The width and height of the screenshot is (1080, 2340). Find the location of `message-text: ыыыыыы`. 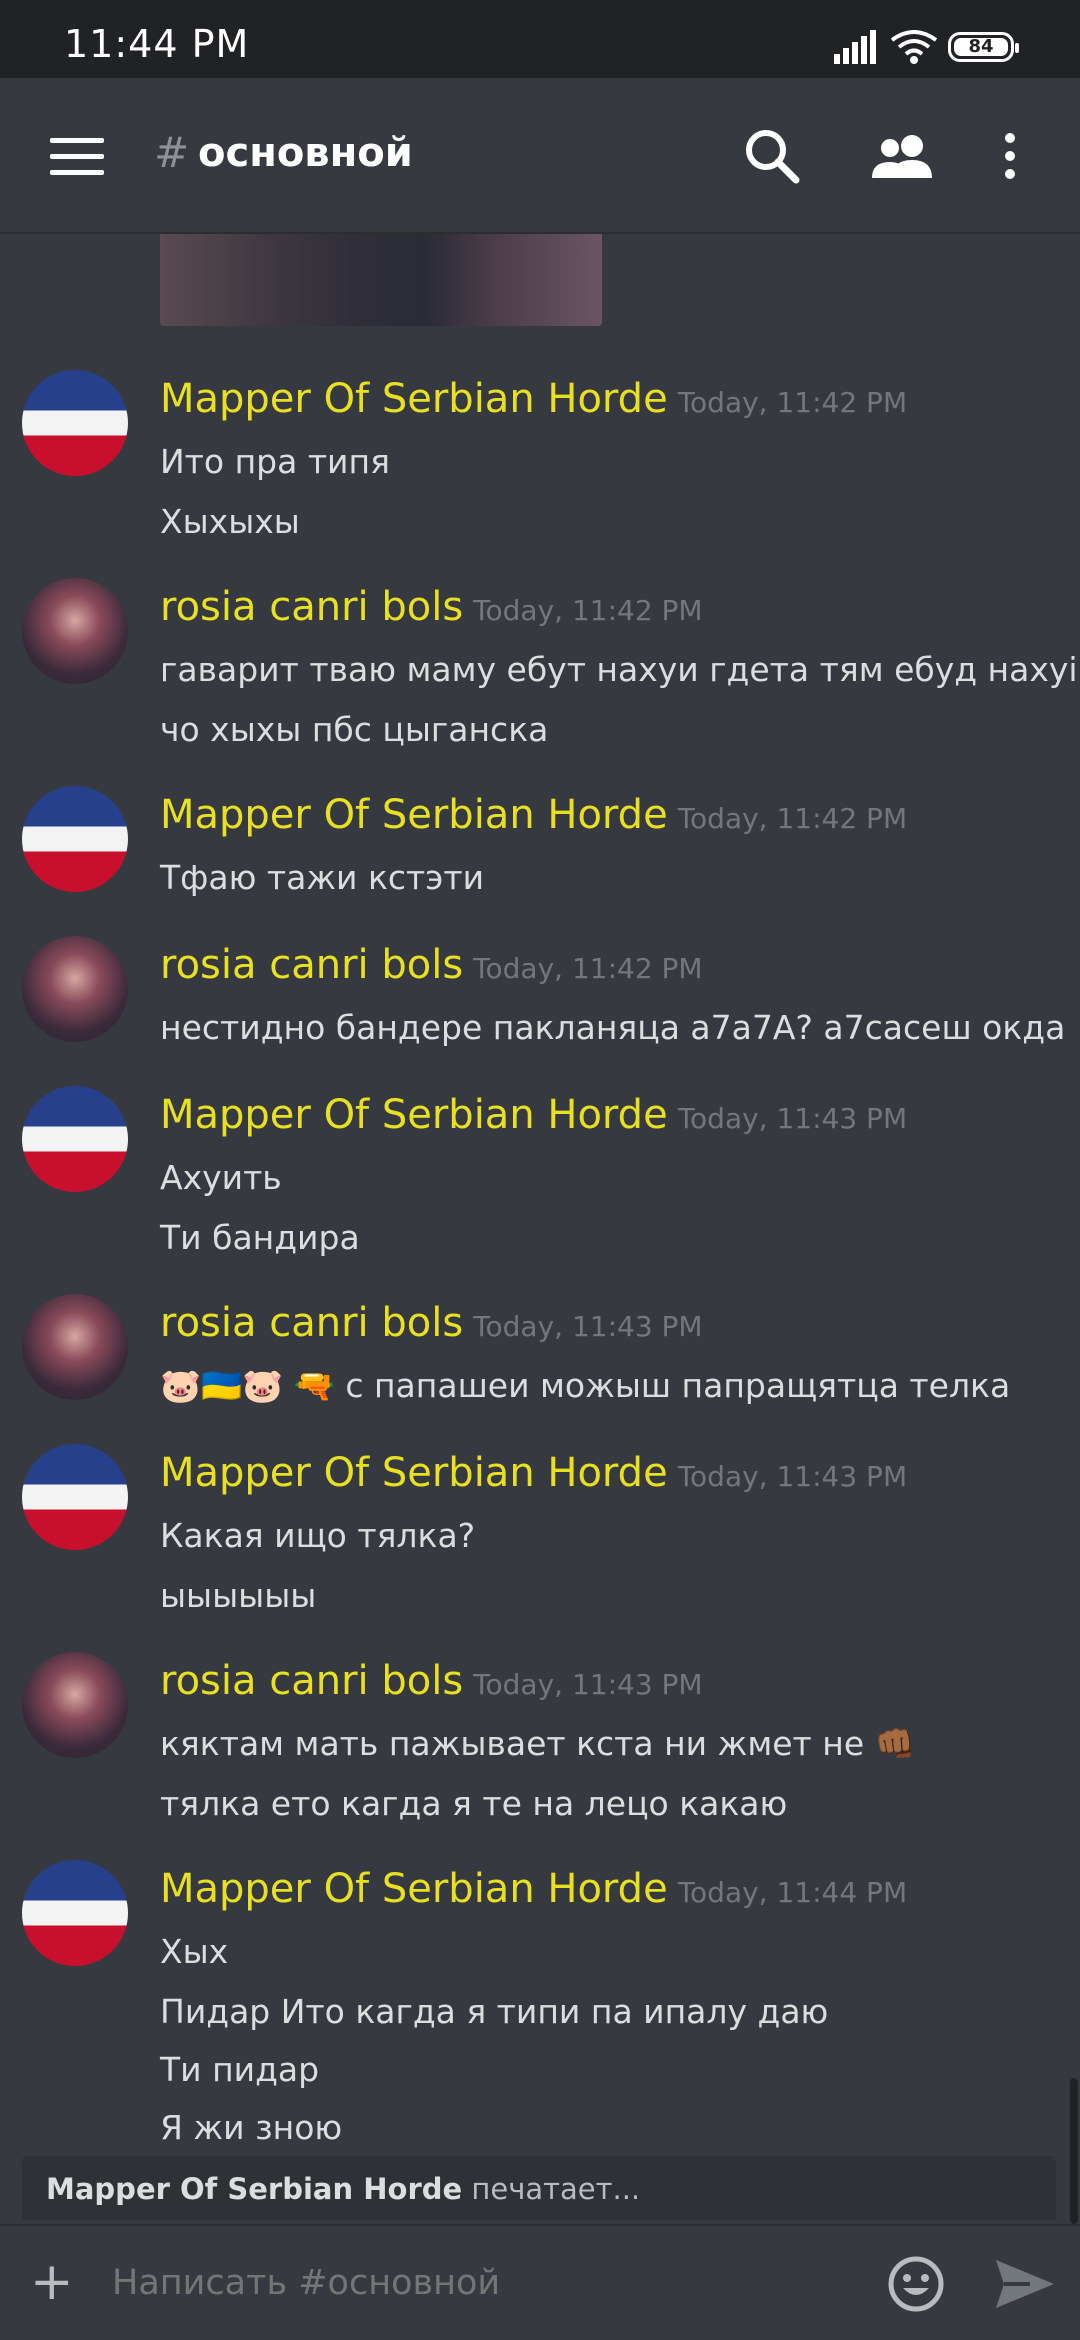

message-text: ыыыыыы is located at coordinates (238, 1595).